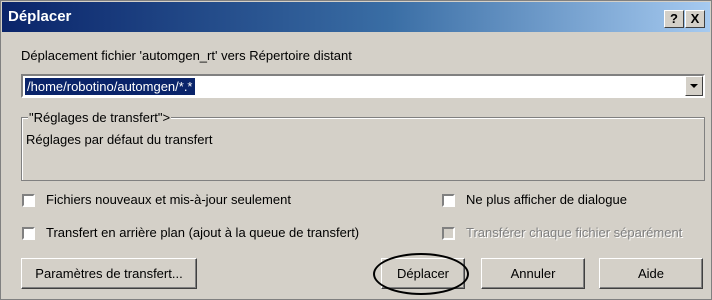  What do you see at coordinates (533, 273) in the screenshot?
I see `cancel-button: Annuler` at bounding box center [533, 273].